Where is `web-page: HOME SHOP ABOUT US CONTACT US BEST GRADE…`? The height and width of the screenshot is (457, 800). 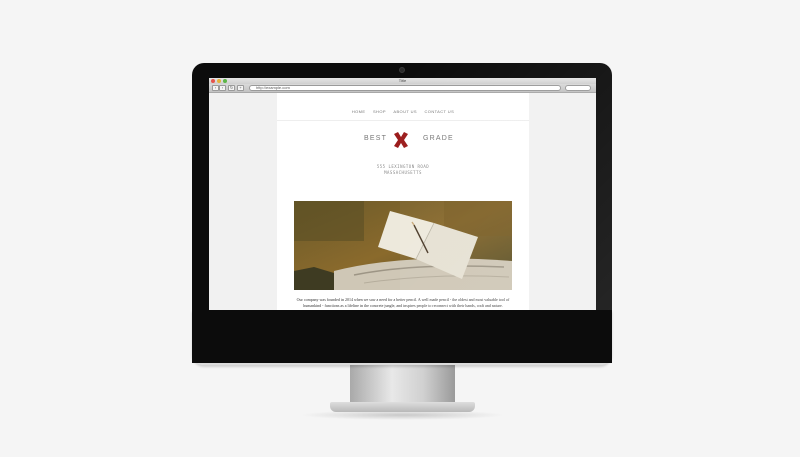
web-page: HOME SHOP ABOUT US CONTACT US BEST GRADE… is located at coordinates (403, 201).